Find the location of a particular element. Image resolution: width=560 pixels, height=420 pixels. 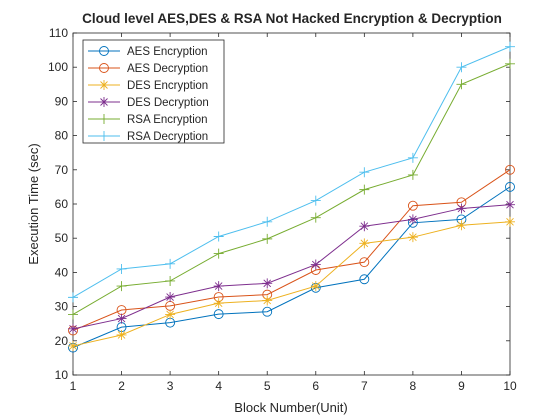

y-tick-label: 40 is located at coordinates (62, 272).